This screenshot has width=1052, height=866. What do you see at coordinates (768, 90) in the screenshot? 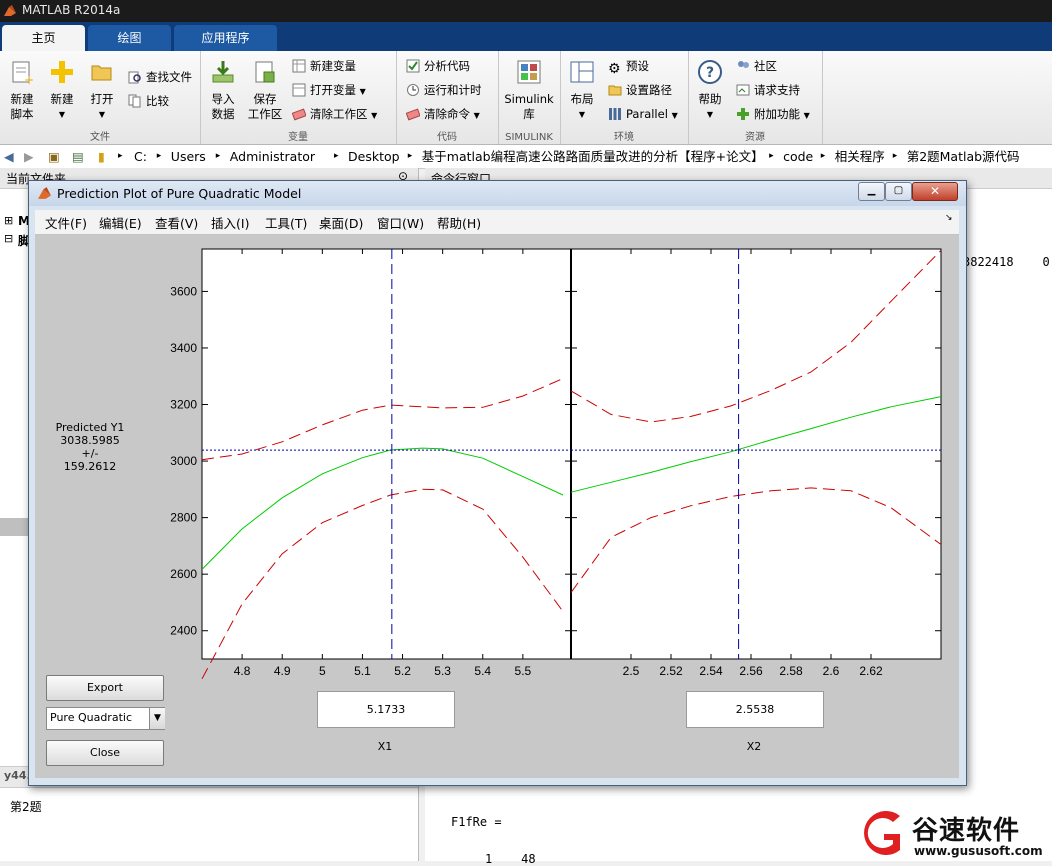
I see `request-support-button: 请求支持` at bounding box center [768, 90].